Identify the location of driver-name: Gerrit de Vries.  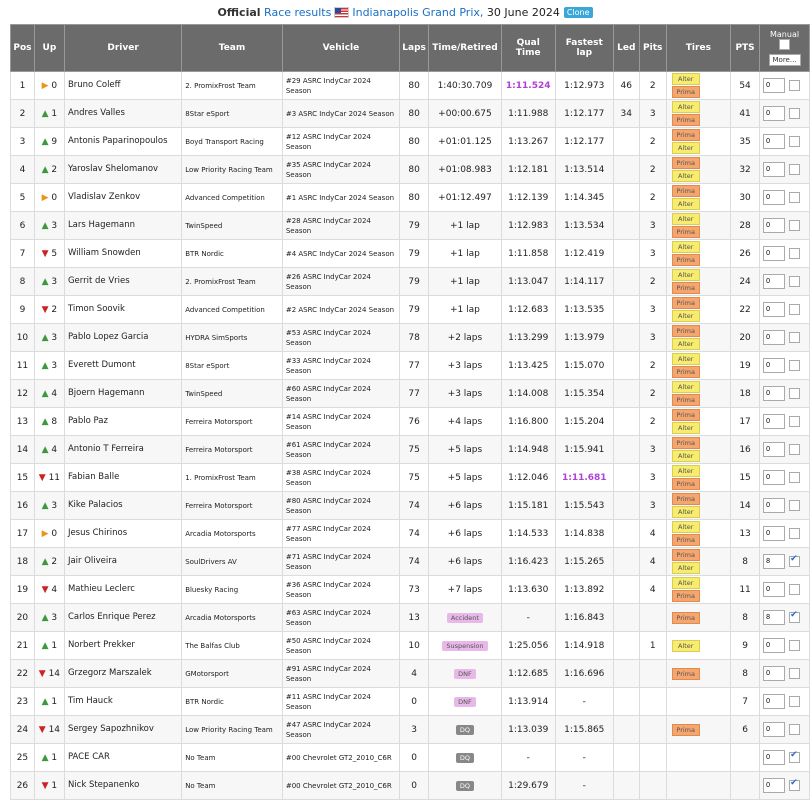
(123, 281).